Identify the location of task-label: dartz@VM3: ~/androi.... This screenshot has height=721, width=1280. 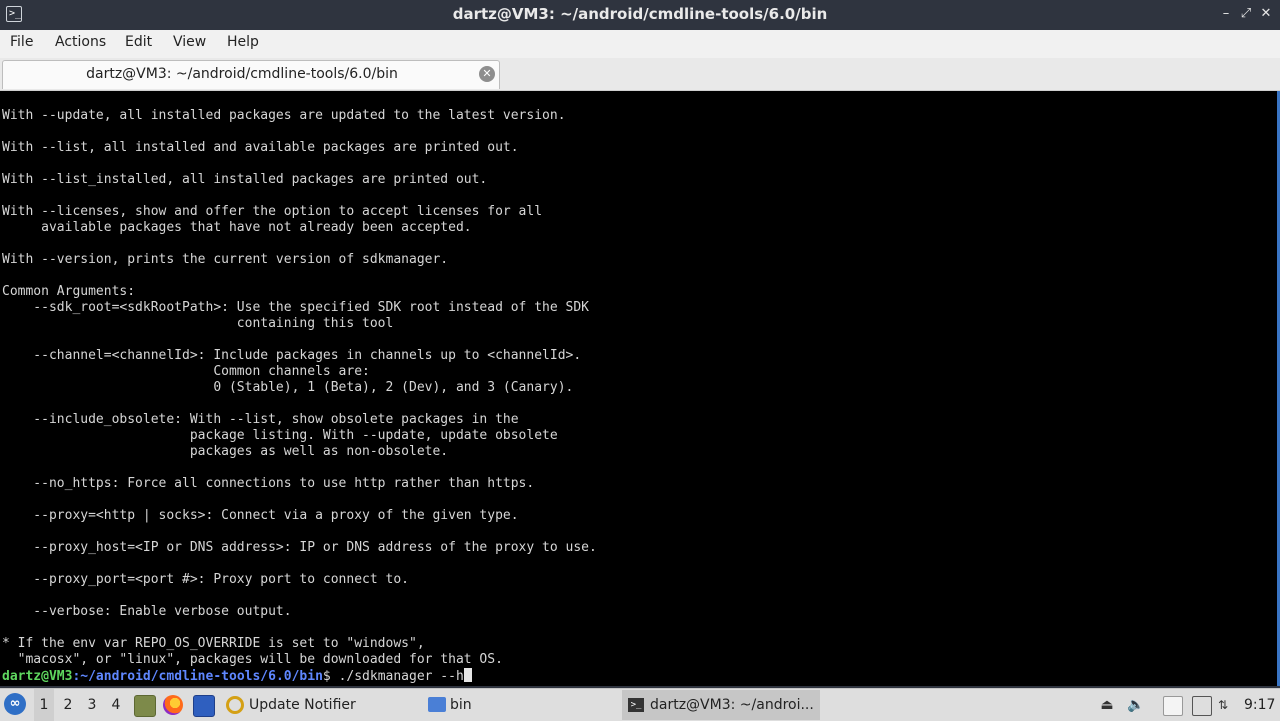
(732, 705).